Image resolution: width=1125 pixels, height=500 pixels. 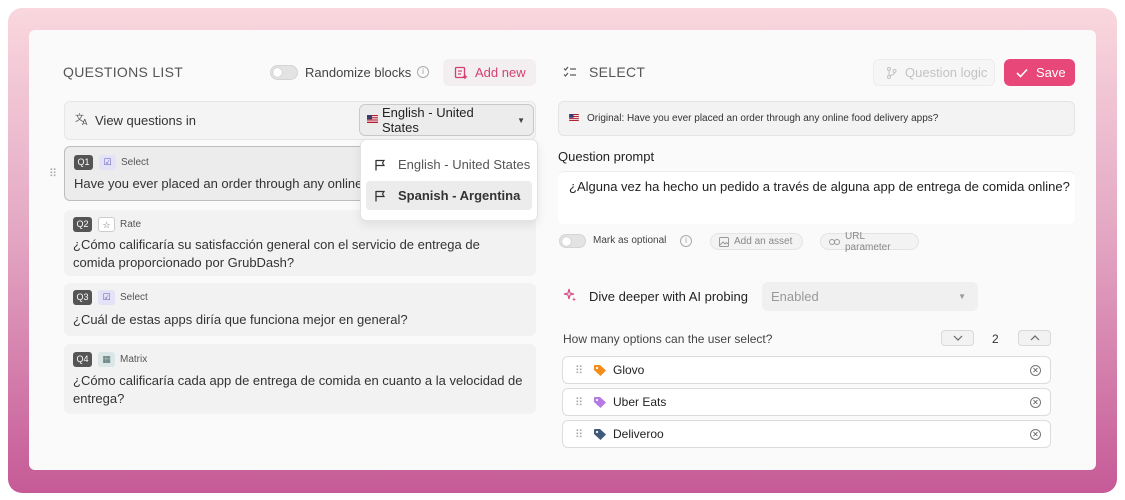 I want to click on grid-icon: ▦, so click(x=106, y=359).